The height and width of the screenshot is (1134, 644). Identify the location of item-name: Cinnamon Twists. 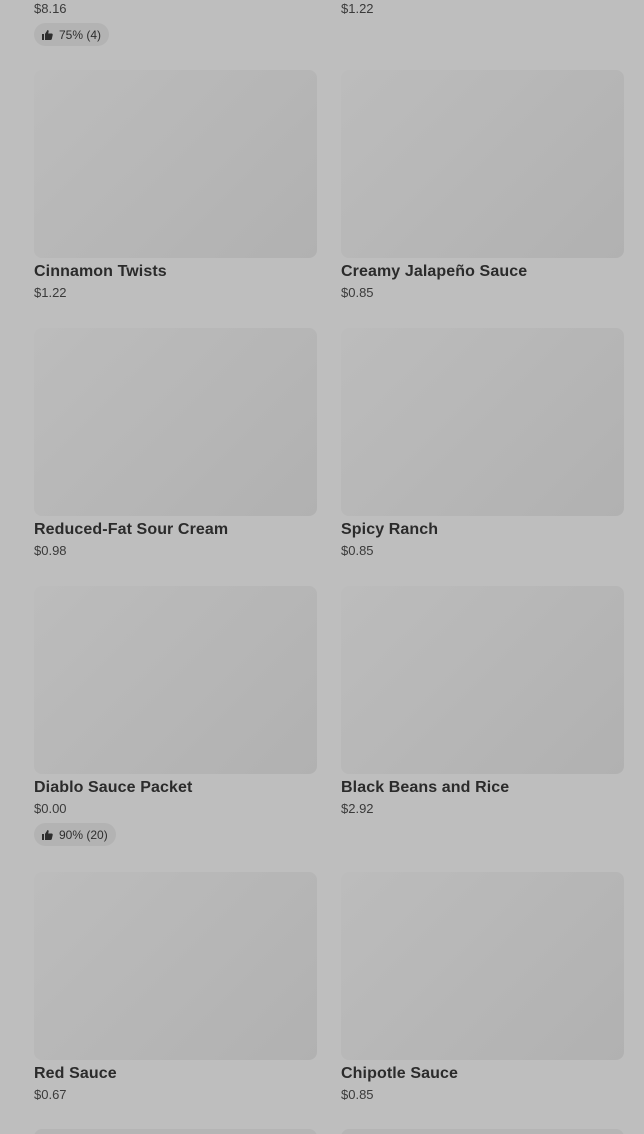
(100, 271).